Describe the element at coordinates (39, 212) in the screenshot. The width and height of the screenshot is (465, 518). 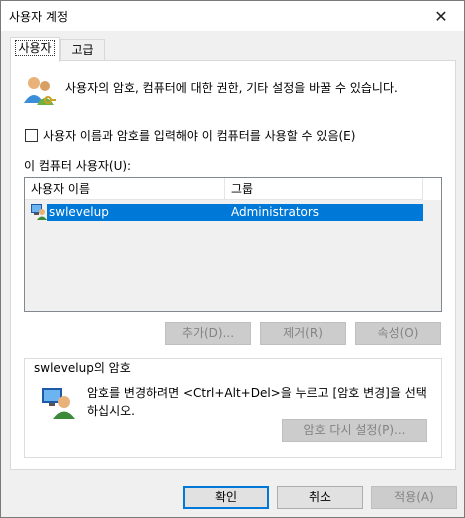
I see `user-icon` at that location.